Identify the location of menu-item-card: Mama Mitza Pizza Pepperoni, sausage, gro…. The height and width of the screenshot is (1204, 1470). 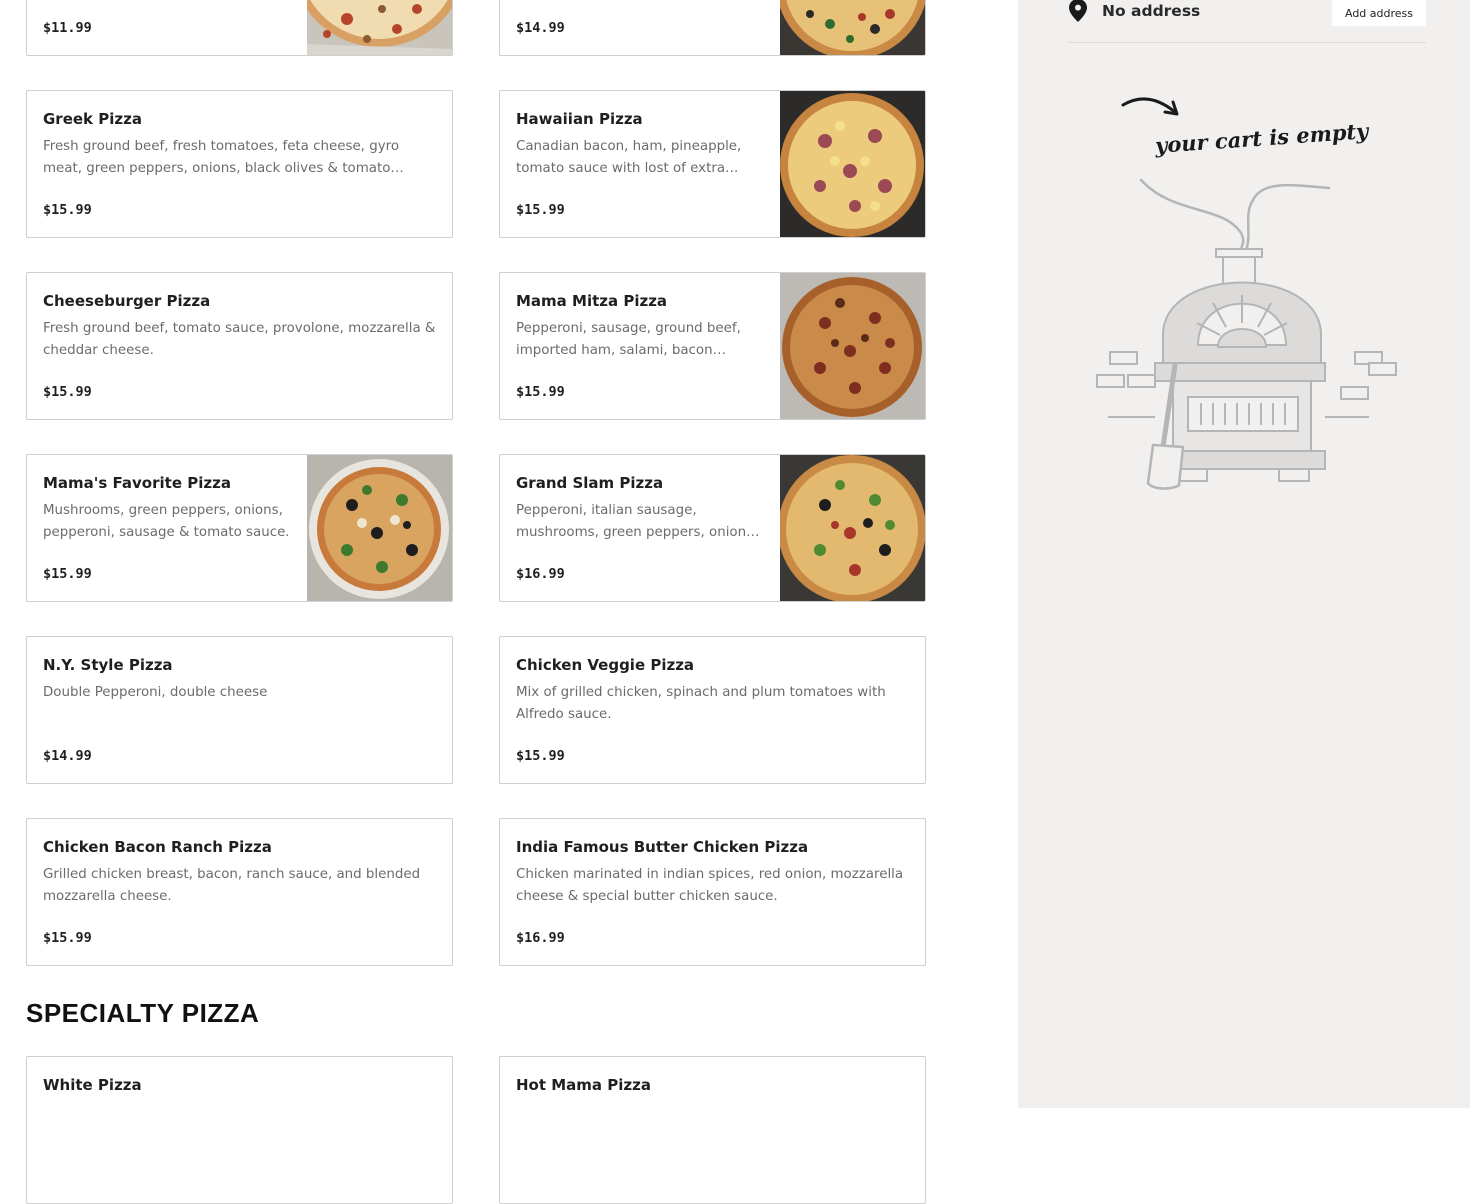
(712, 346).